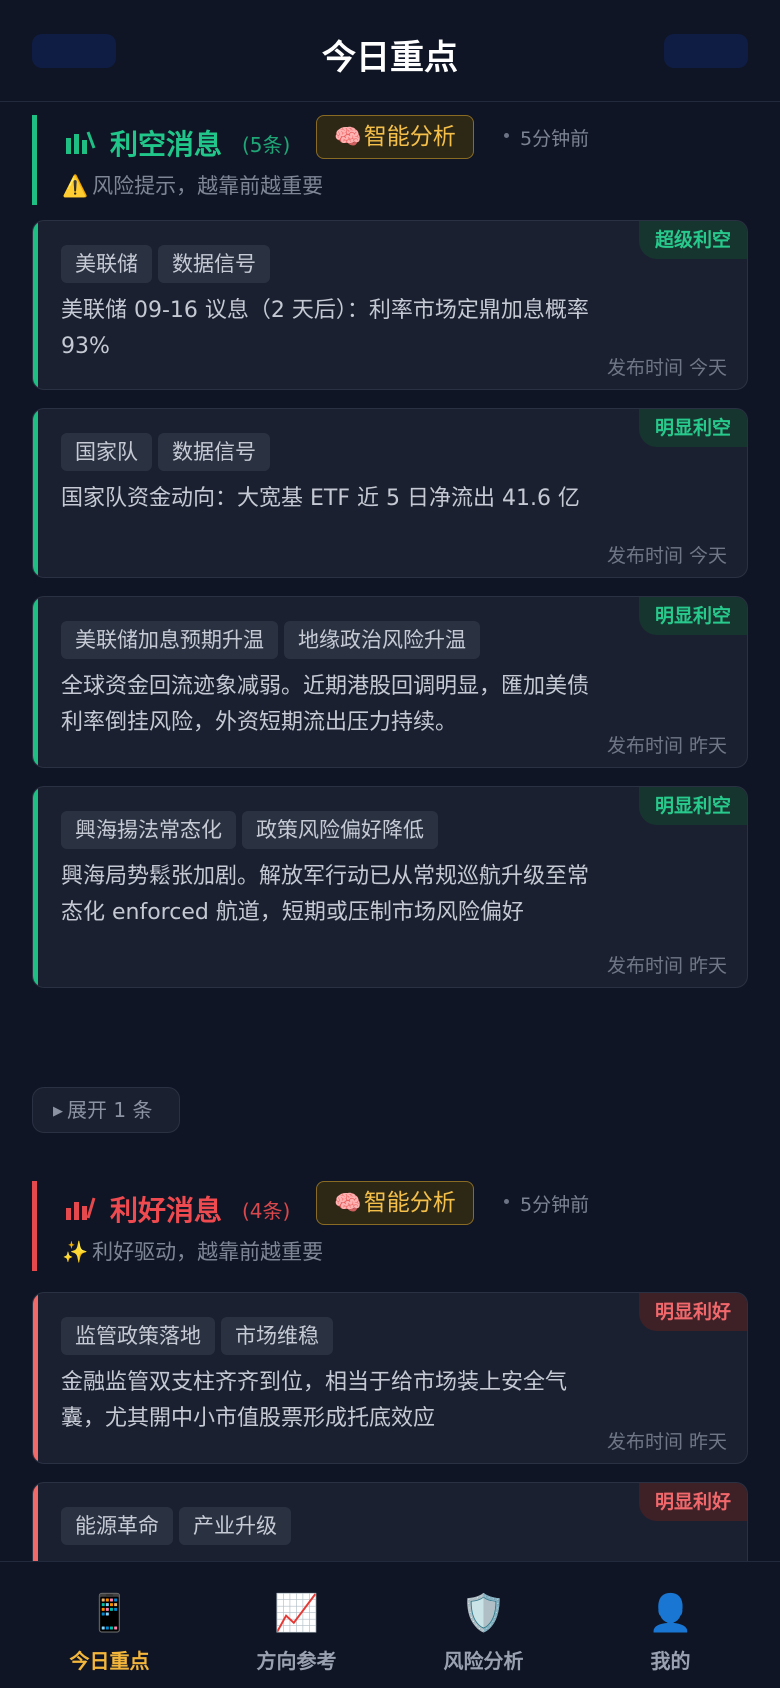 The height and width of the screenshot is (1688, 780). Describe the element at coordinates (320, 498) in the screenshot. I see `news-text: 国家队资金动向：大宽基 ETF 近 5 日净流出 41.6 亿` at that location.